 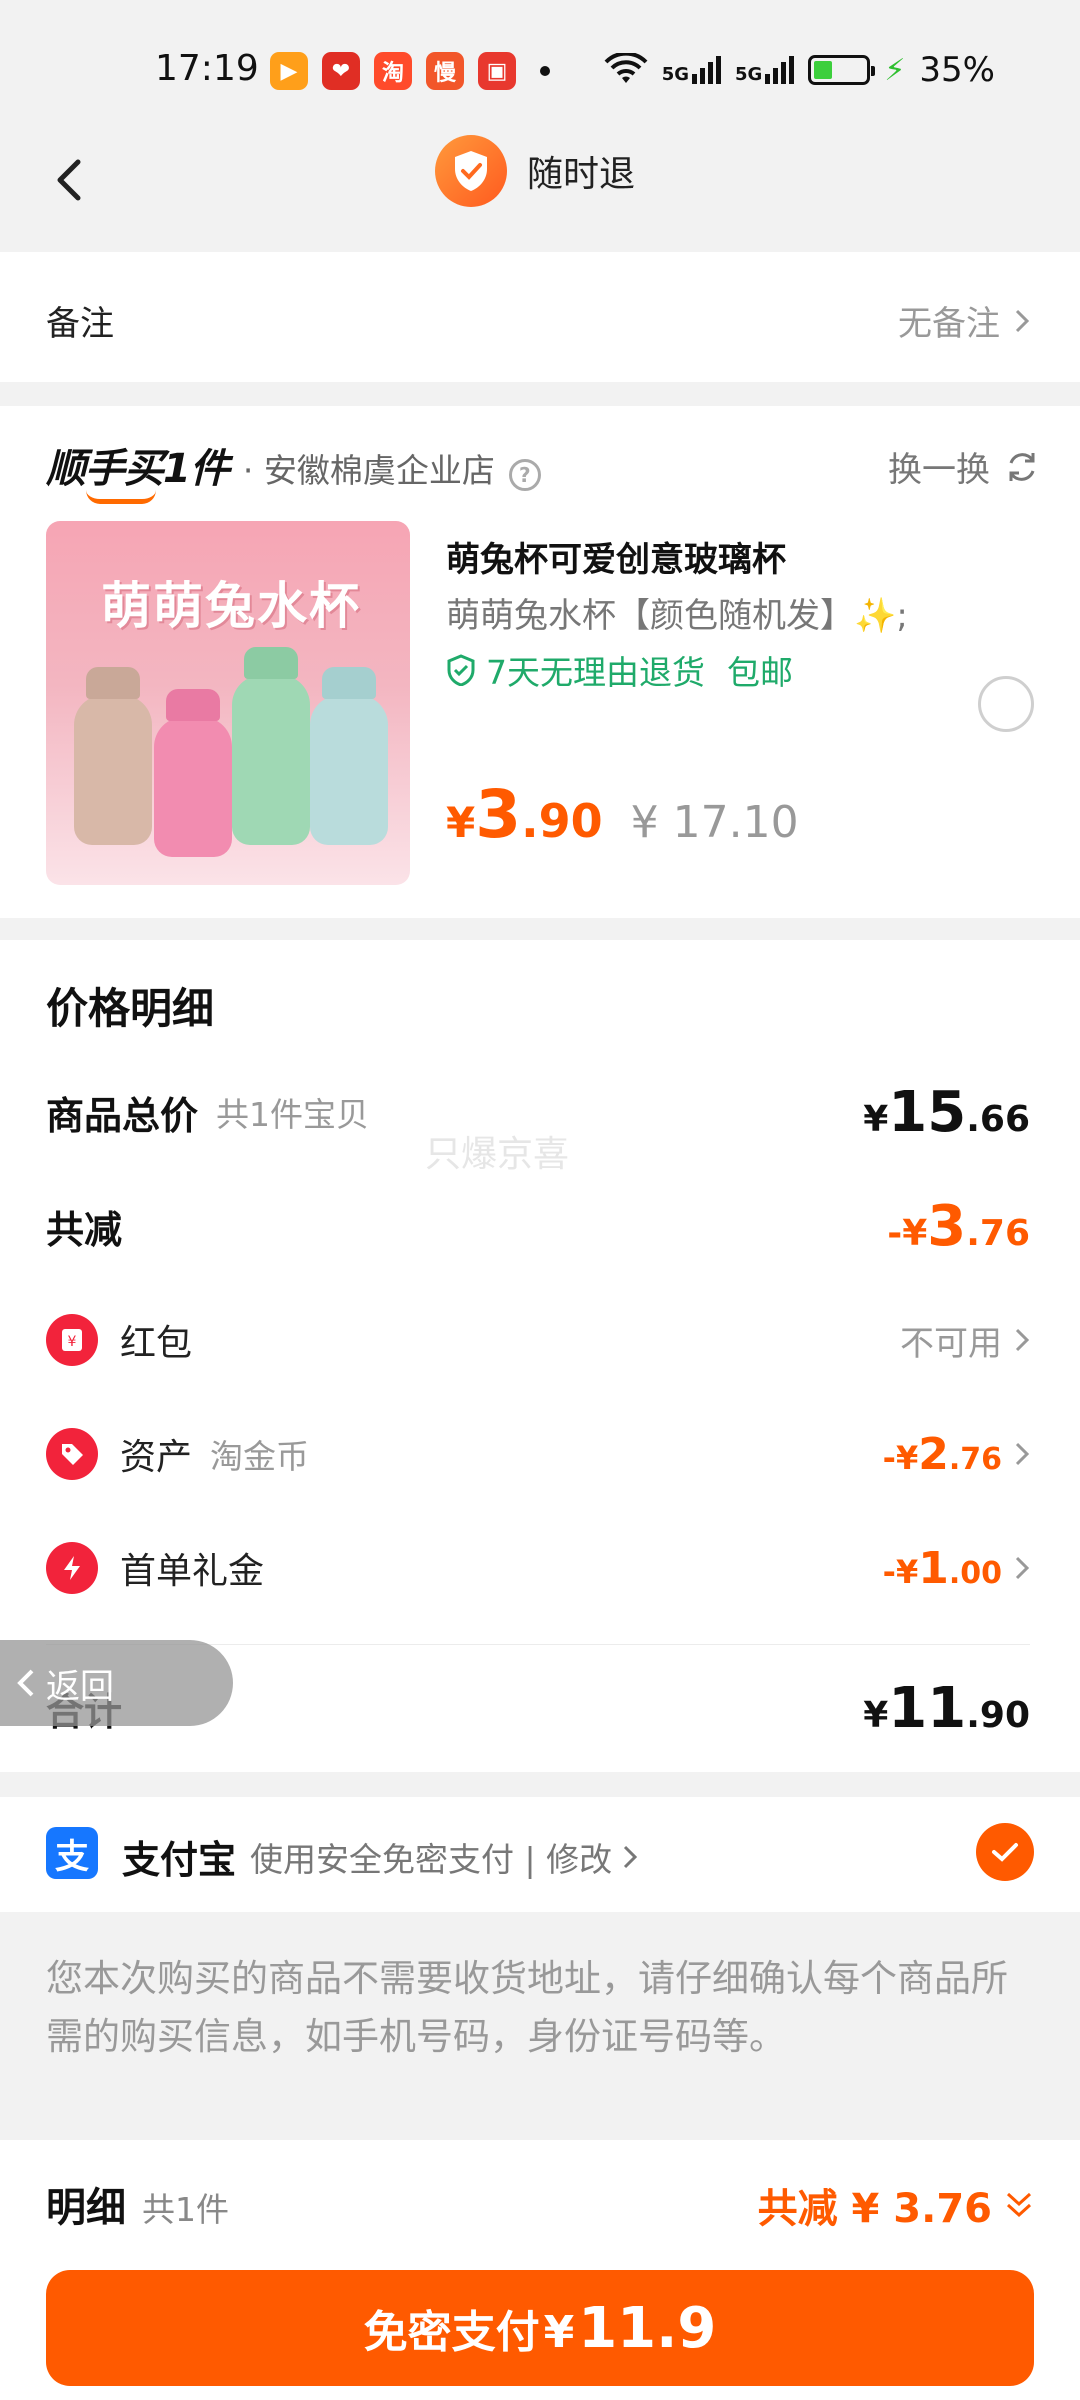 What do you see at coordinates (231, 606) in the screenshot?
I see `product-image-caption: 萌萌兔水杯` at bounding box center [231, 606].